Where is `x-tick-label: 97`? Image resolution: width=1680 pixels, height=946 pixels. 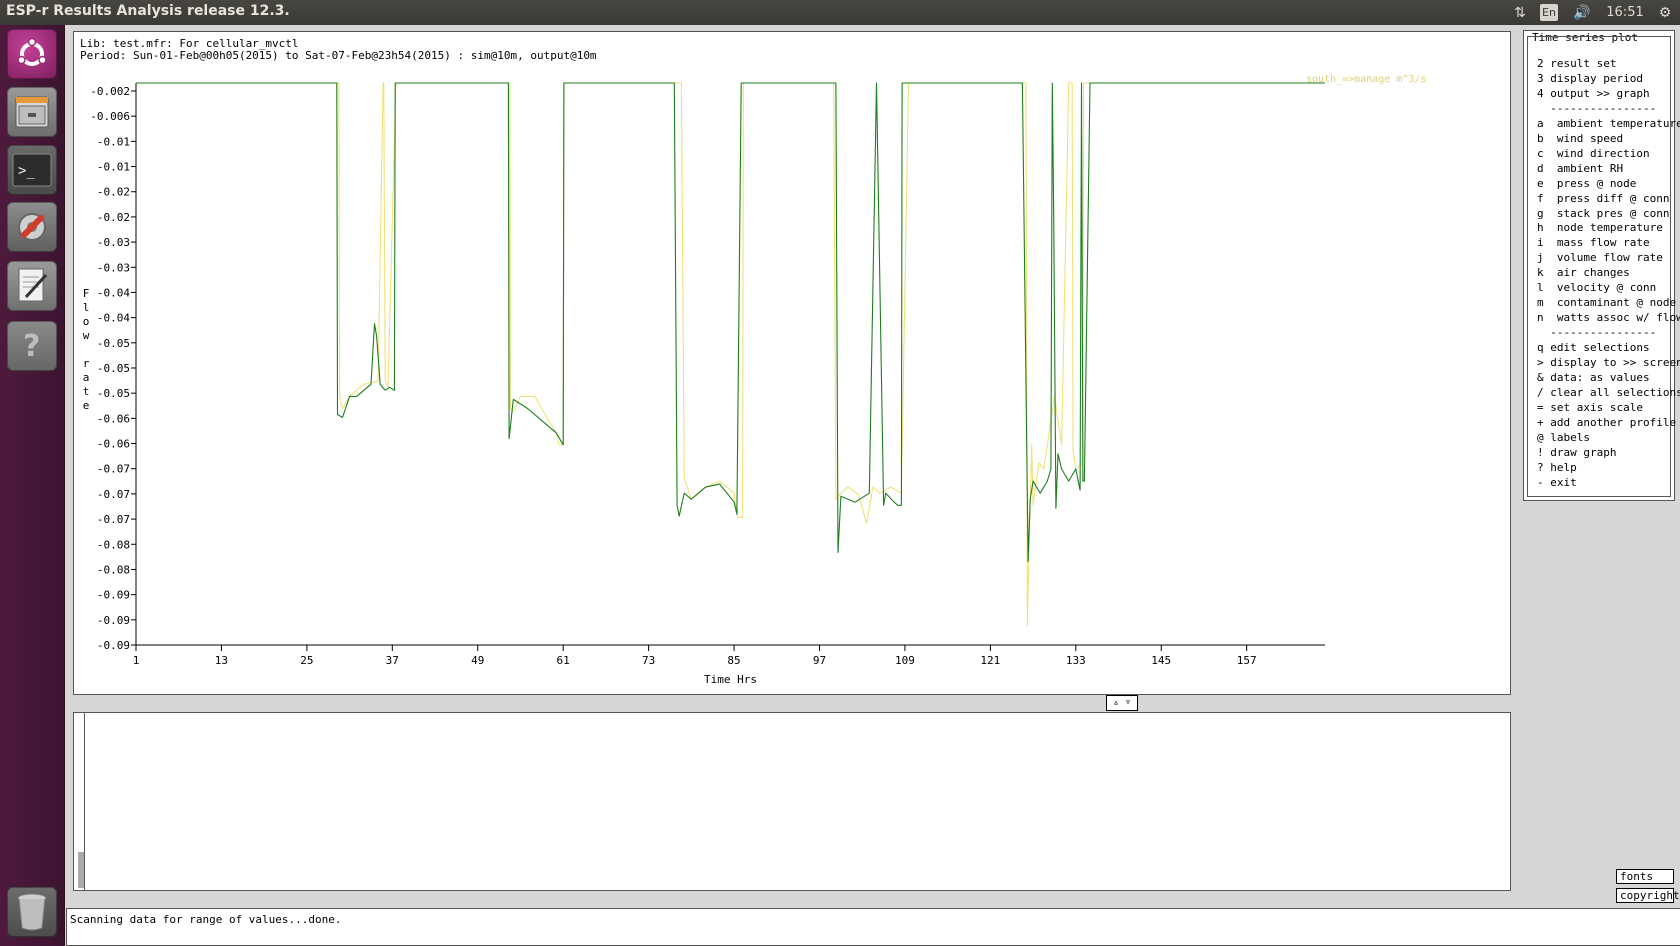
x-tick-label: 97 is located at coordinates (819, 660).